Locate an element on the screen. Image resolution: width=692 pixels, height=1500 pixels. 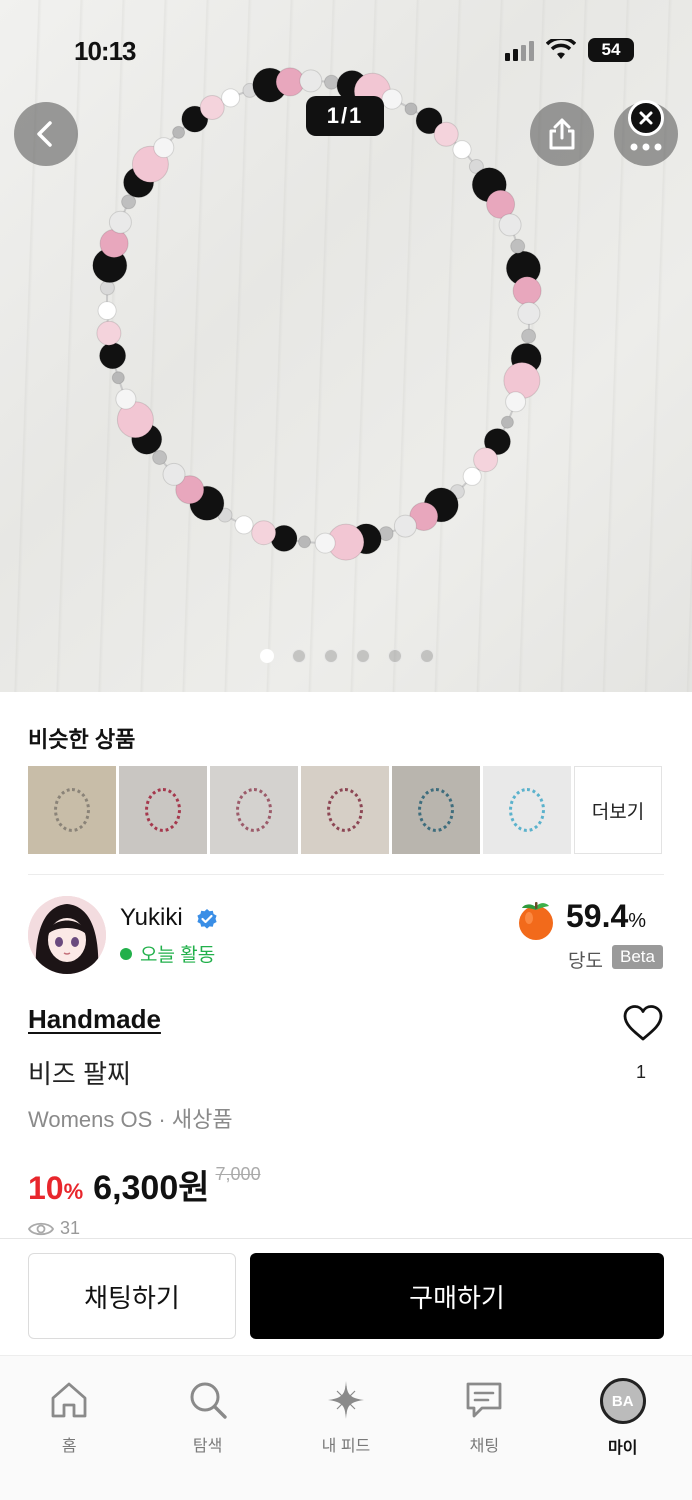
tab-feed: 내 피드 is located at coordinates (346, 1428).